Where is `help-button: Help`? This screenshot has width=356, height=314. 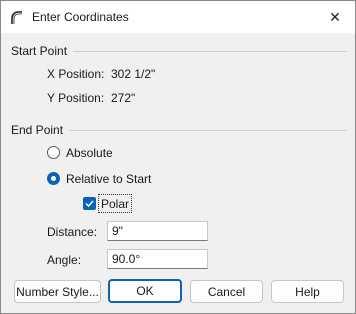
help-button: Help is located at coordinates (307, 291).